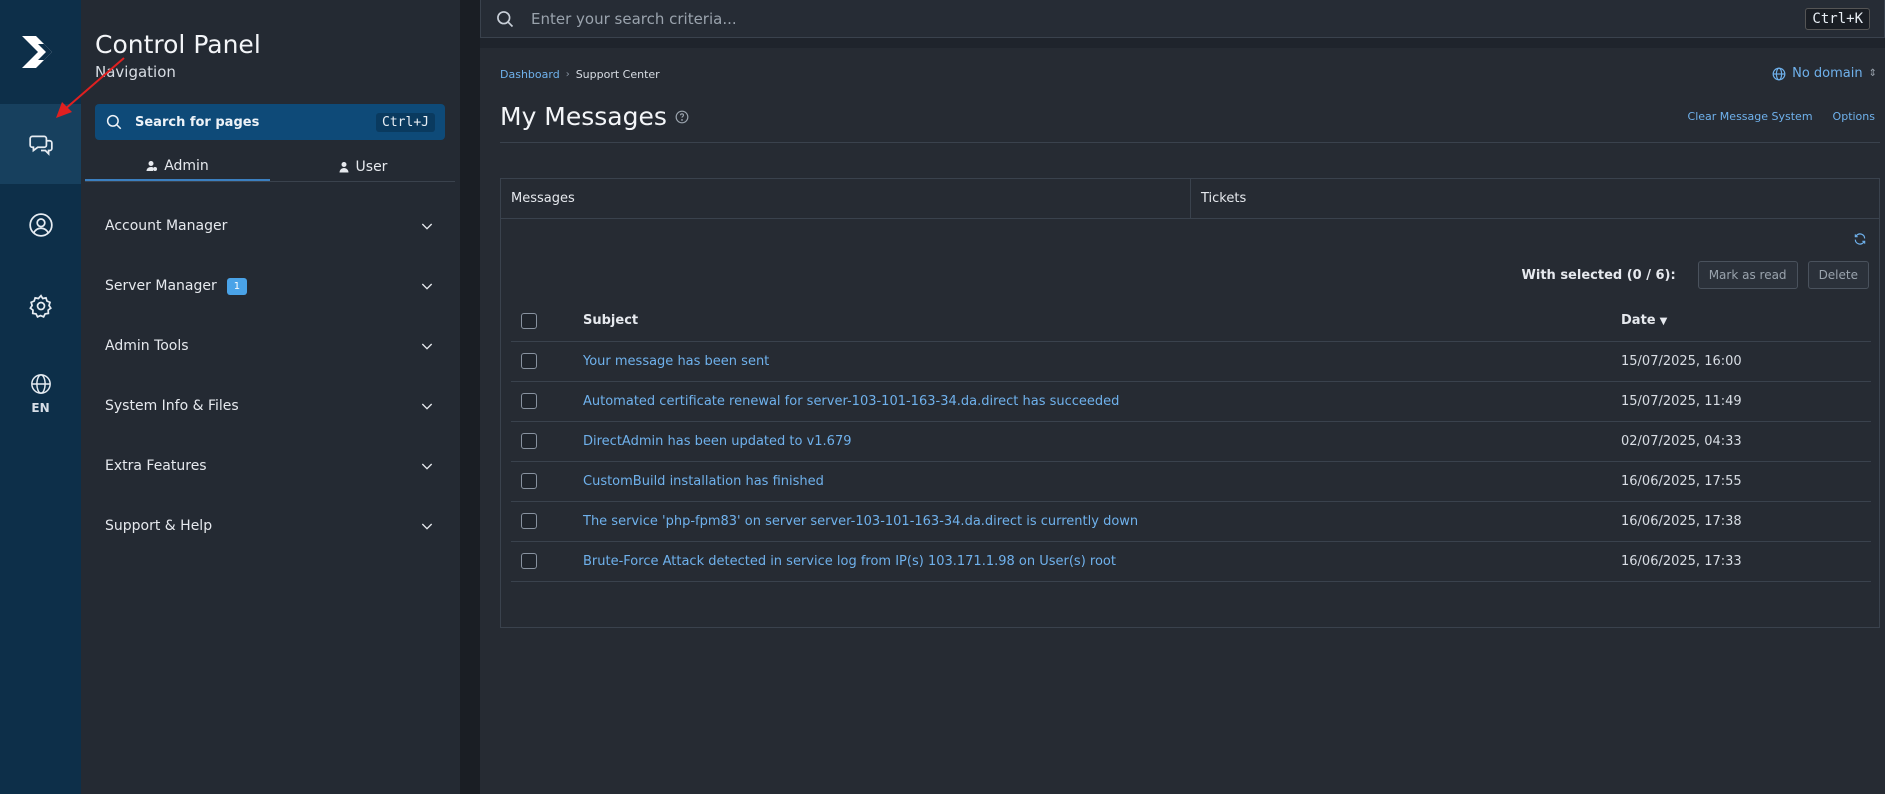 Image resolution: width=1885 pixels, height=794 pixels. What do you see at coordinates (186, 165) in the screenshot?
I see `tab-admin-label: Admin` at bounding box center [186, 165].